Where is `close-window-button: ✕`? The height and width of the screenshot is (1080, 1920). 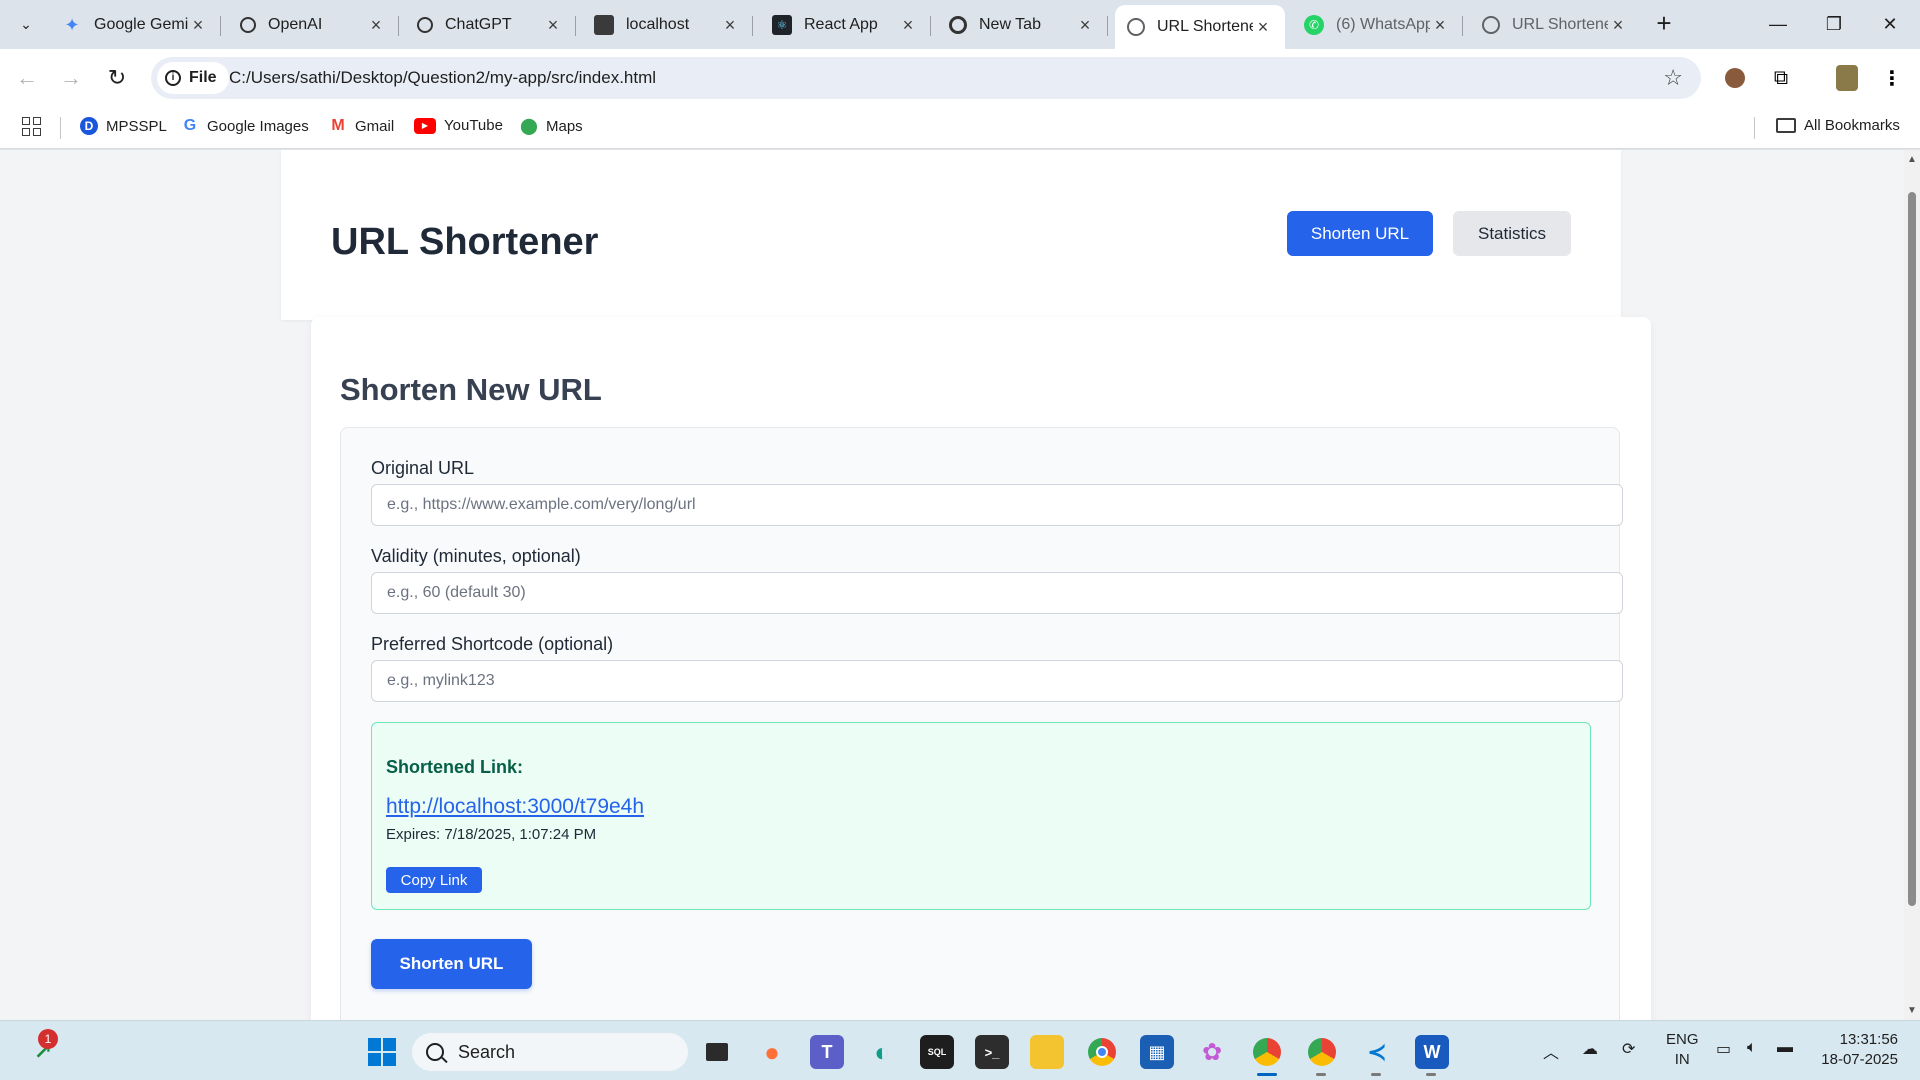 close-window-button: ✕ is located at coordinates (1890, 24).